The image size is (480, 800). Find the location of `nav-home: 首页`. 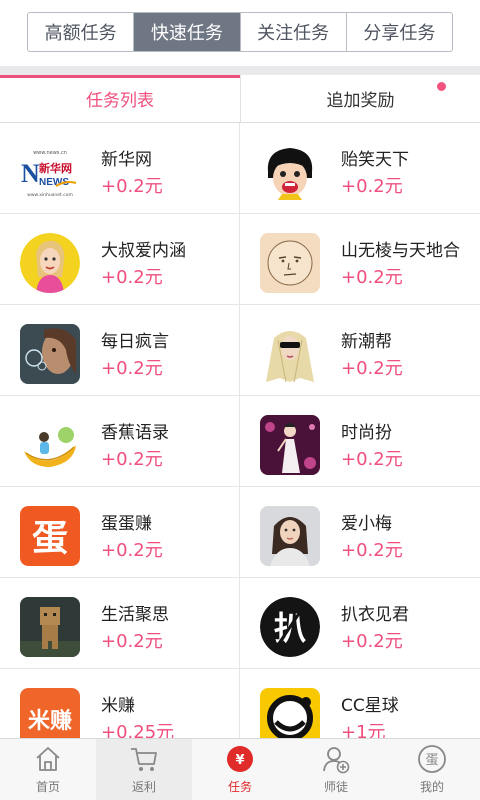

nav-home: 首页 is located at coordinates (48, 769).